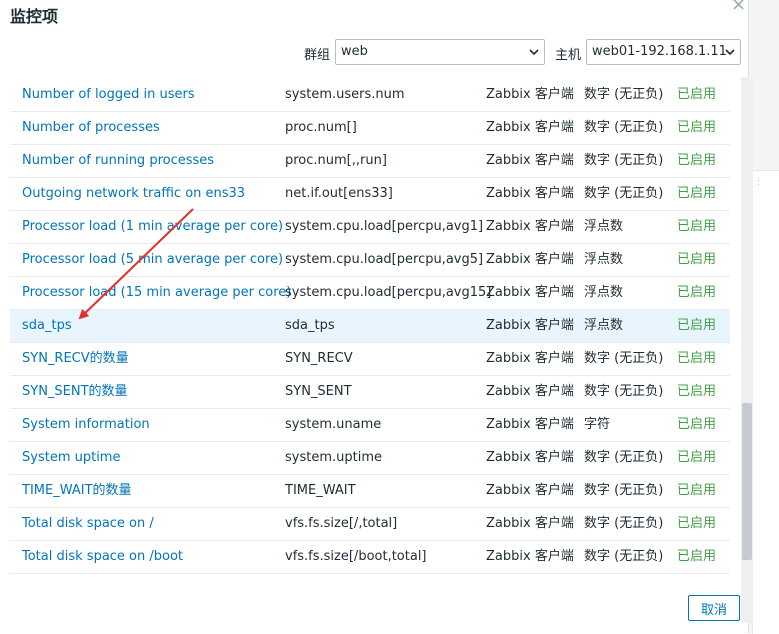  Describe the element at coordinates (738, 7) in the screenshot. I see `close-icon: ×` at that location.